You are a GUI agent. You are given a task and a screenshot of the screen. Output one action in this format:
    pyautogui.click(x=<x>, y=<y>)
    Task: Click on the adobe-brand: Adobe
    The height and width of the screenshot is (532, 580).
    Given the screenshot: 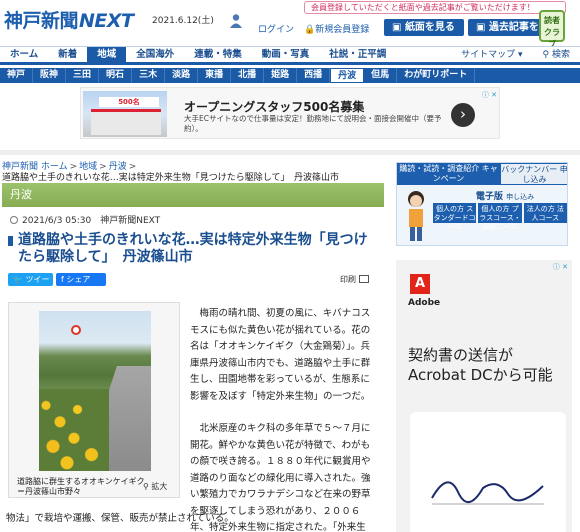 What is the action you would take?
    pyautogui.click(x=424, y=303)
    